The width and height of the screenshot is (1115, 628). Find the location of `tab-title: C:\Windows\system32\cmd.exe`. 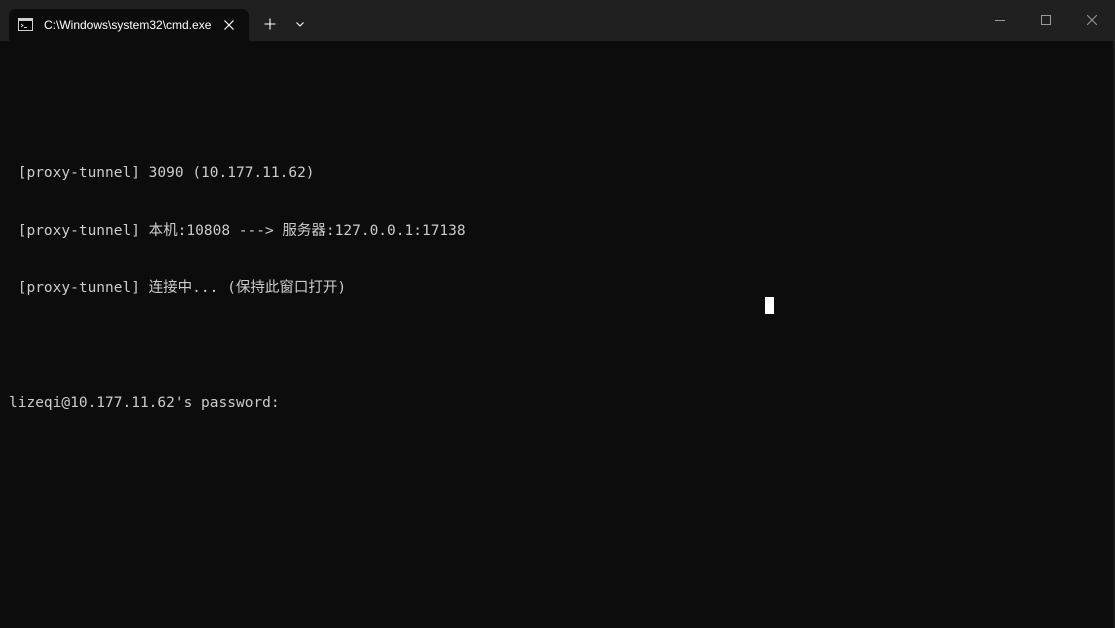

tab-title: C:\Windows\system32\cmd.exe is located at coordinates (128, 25).